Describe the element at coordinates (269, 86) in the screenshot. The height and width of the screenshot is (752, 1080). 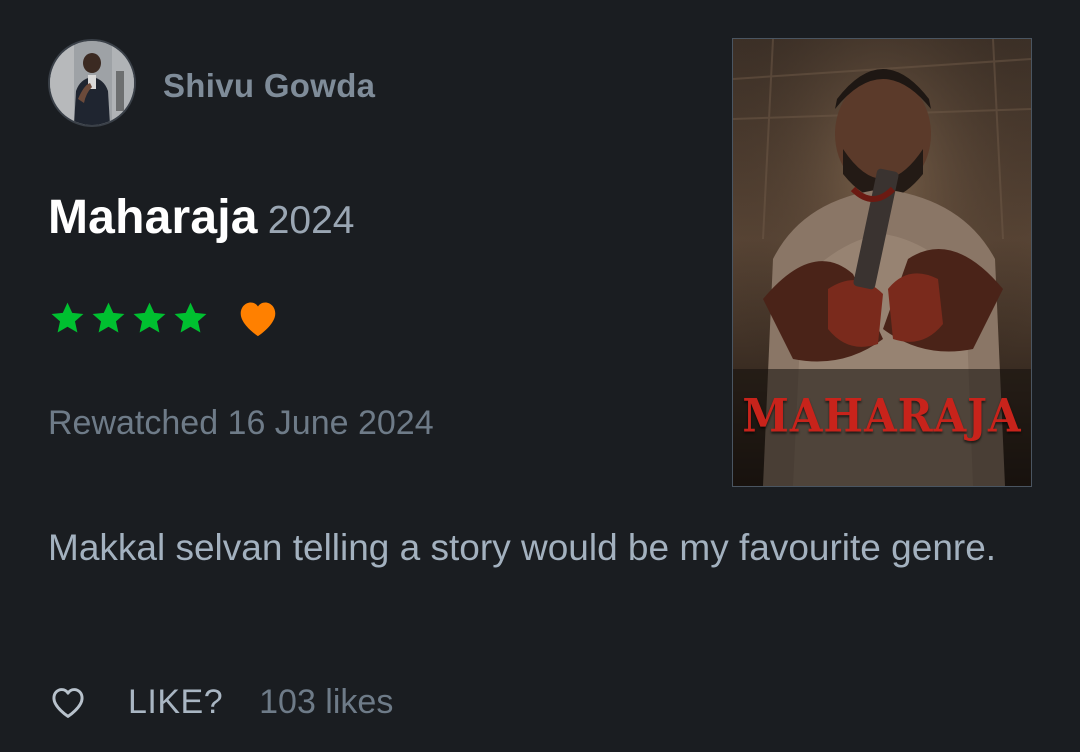
I see `username: Shivu Gowda` at that location.